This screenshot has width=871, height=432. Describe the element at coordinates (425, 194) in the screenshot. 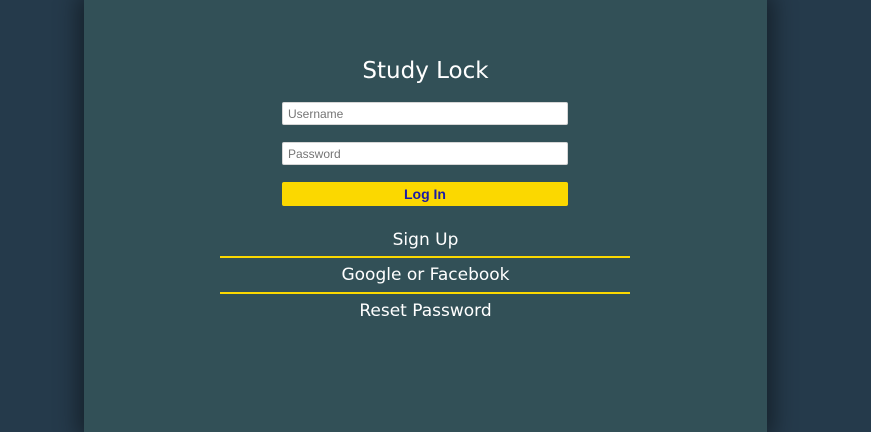

I see `login-button: Log In` at that location.